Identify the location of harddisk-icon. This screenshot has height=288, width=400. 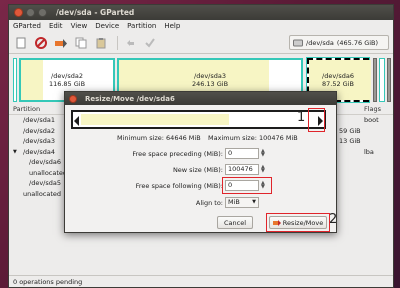
(298, 43).